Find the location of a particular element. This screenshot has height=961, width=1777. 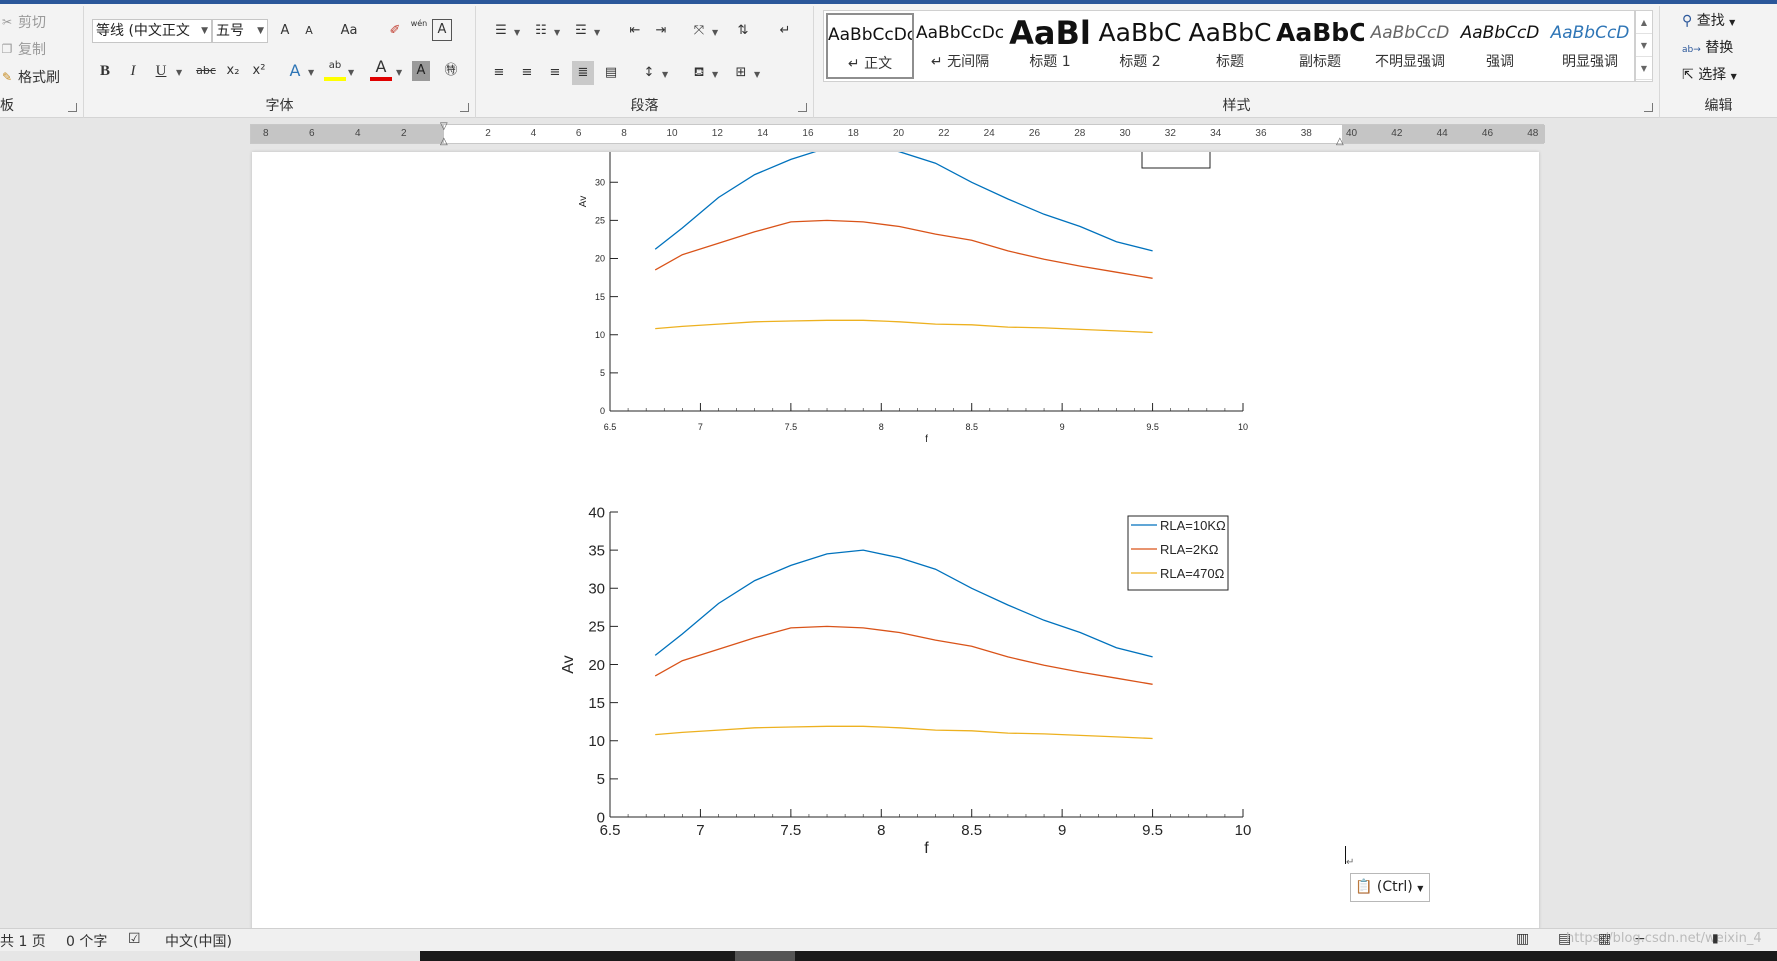

phonetic-guide-button: wén is located at coordinates (419, 29).